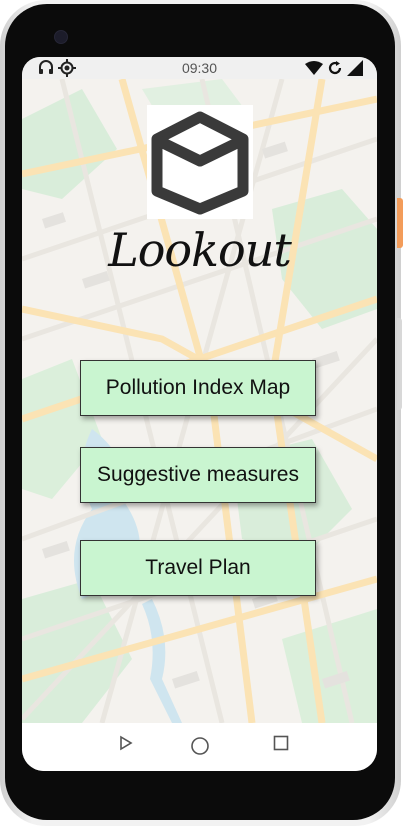 The height and width of the screenshot is (826, 403). I want to click on wifi-icon, so click(314, 68).